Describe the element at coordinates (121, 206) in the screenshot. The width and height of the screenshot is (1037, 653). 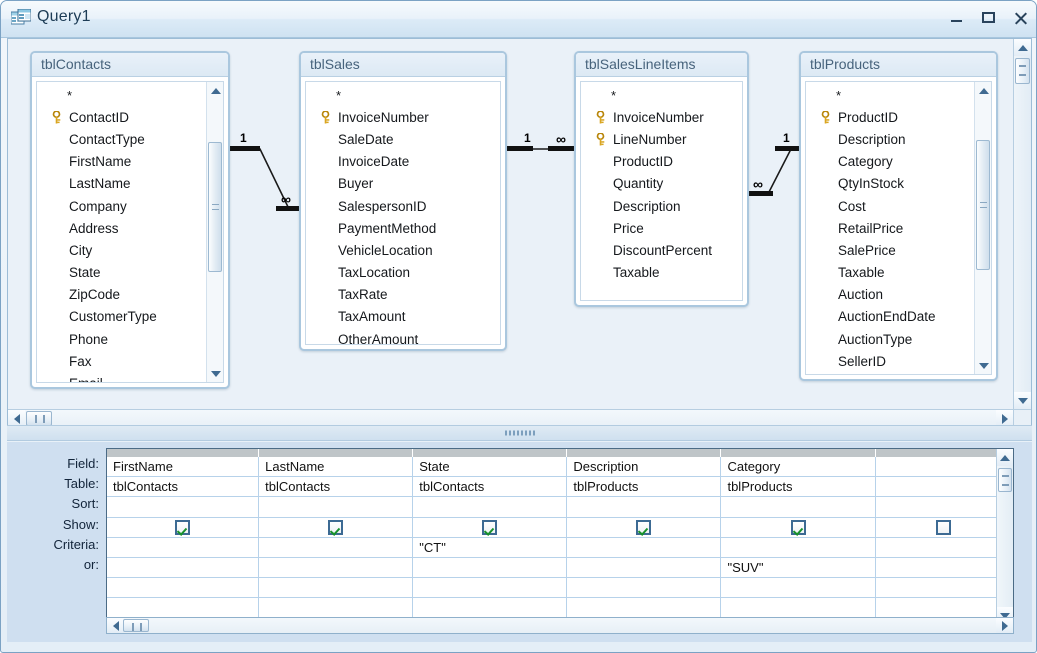
I see `field-item: Company` at that location.